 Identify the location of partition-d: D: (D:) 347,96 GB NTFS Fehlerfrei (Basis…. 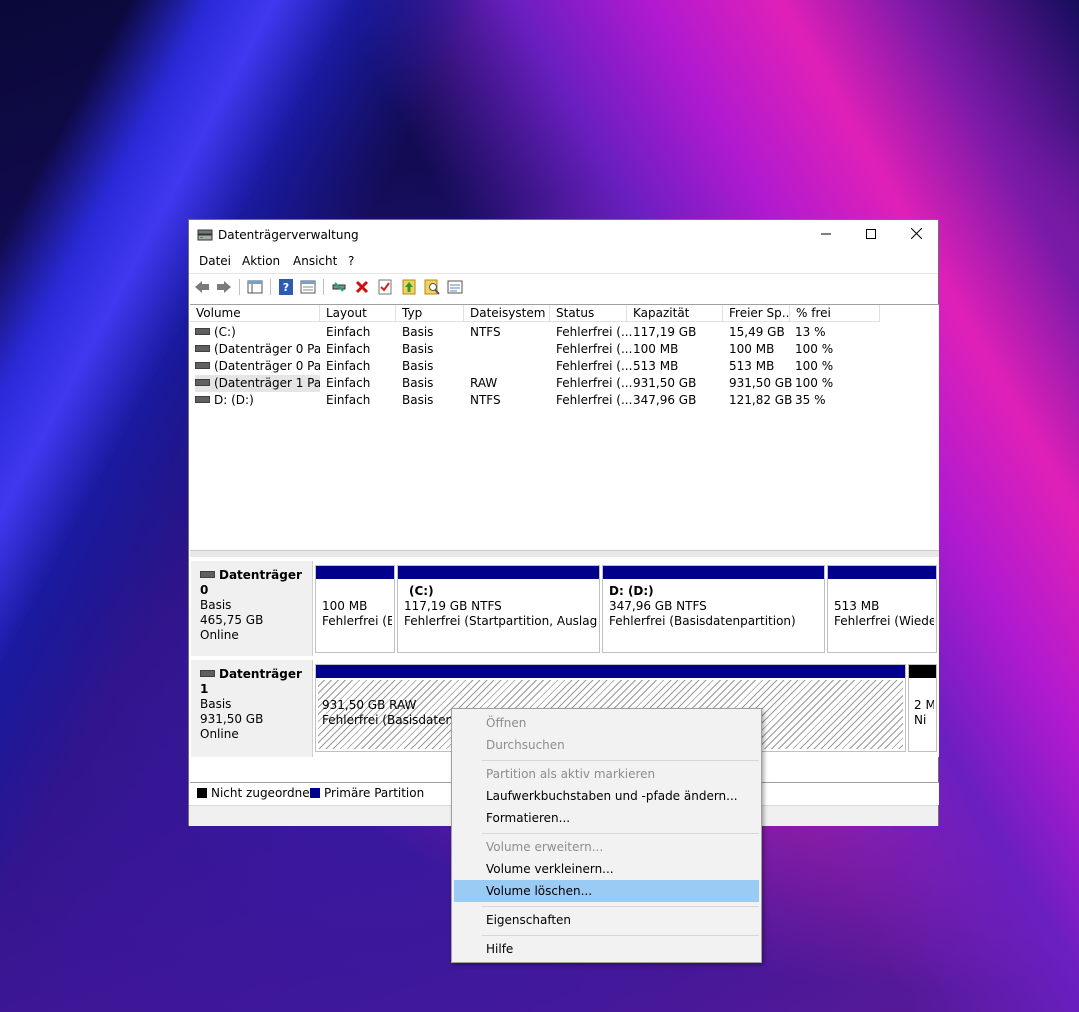
(713, 609).